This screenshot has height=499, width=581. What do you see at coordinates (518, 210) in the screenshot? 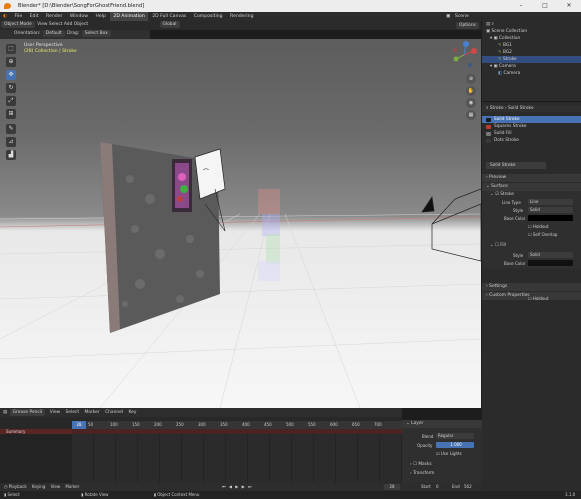
I see `style-label: Style` at bounding box center [518, 210].